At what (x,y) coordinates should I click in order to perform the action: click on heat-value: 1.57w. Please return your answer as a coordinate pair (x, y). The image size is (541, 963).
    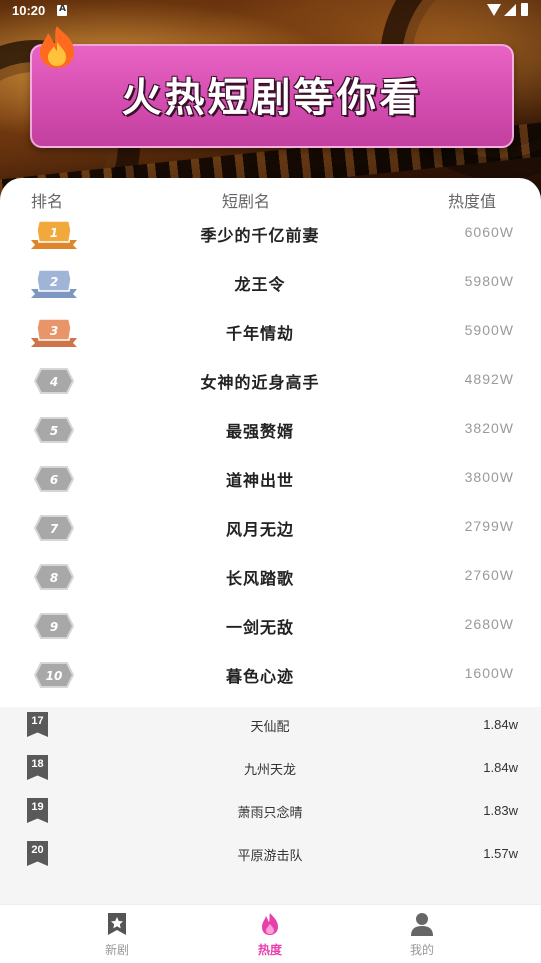
    Looking at the image, I should click on (500, 853).